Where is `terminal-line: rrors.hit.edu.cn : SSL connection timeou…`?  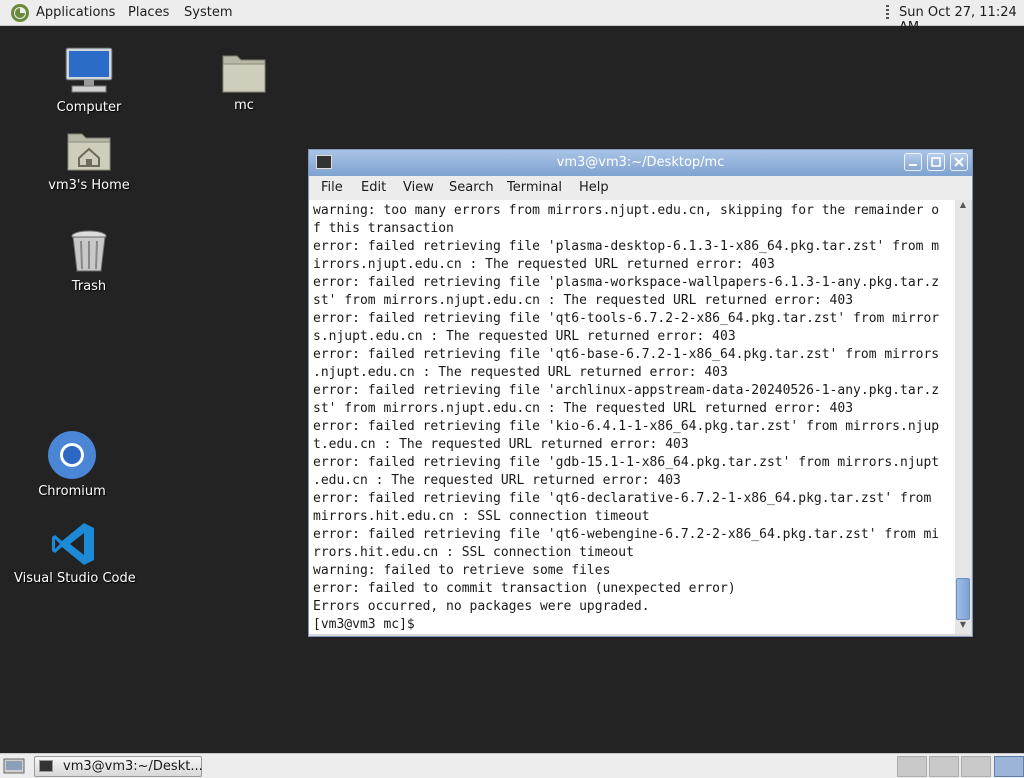
terminal-line: rrors.hit.edu.cn : SSL connection timeou… is located at coordinates (473, 552).